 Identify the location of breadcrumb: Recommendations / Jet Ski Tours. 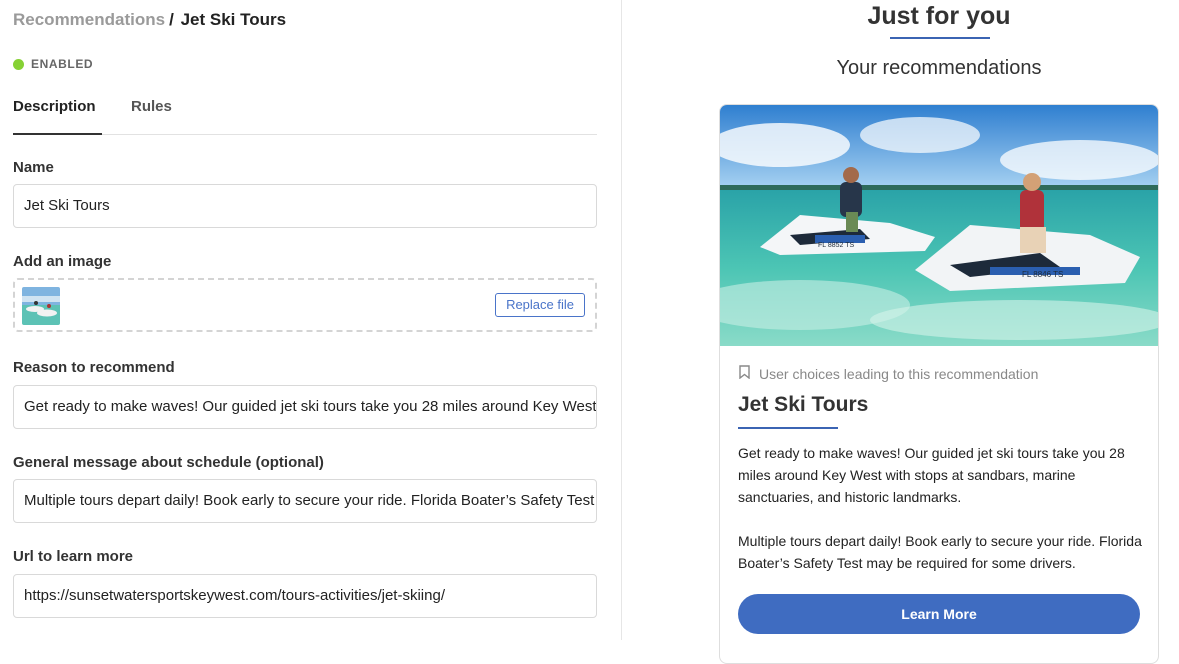
(149, 20).